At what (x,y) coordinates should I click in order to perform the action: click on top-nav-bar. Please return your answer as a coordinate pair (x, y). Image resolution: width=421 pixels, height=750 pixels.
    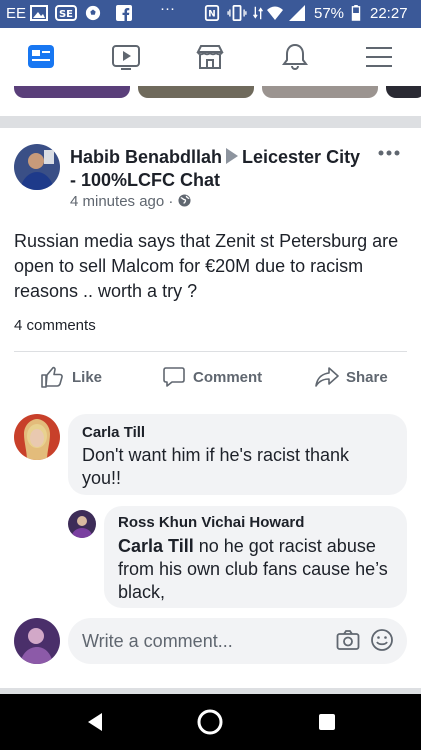
    Looking at the image, I should click on (210, 57).